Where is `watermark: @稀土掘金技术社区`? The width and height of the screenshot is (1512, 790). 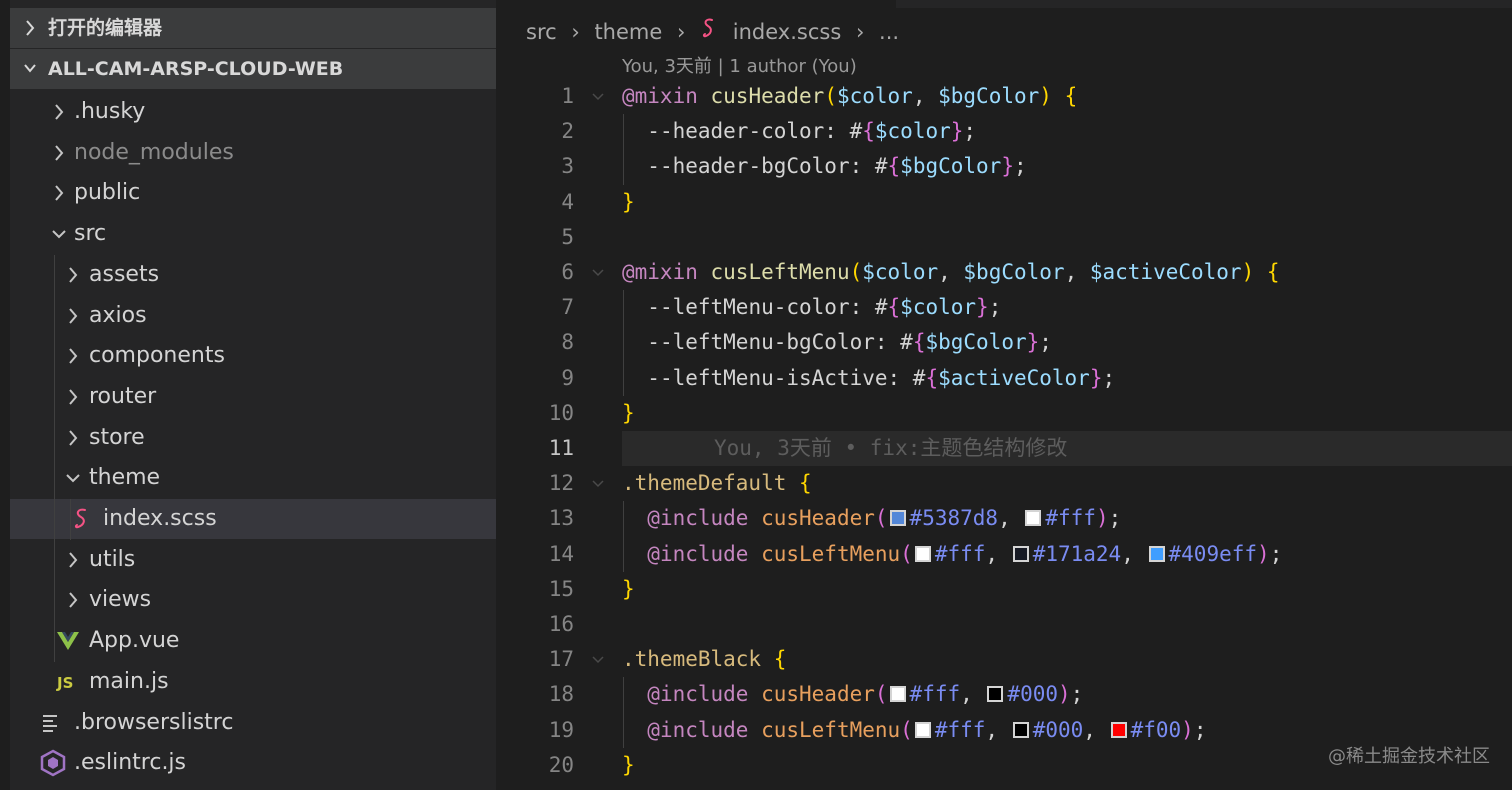 watermark: @稀土掘金技术社区 is located at coordinates (1409, 756).